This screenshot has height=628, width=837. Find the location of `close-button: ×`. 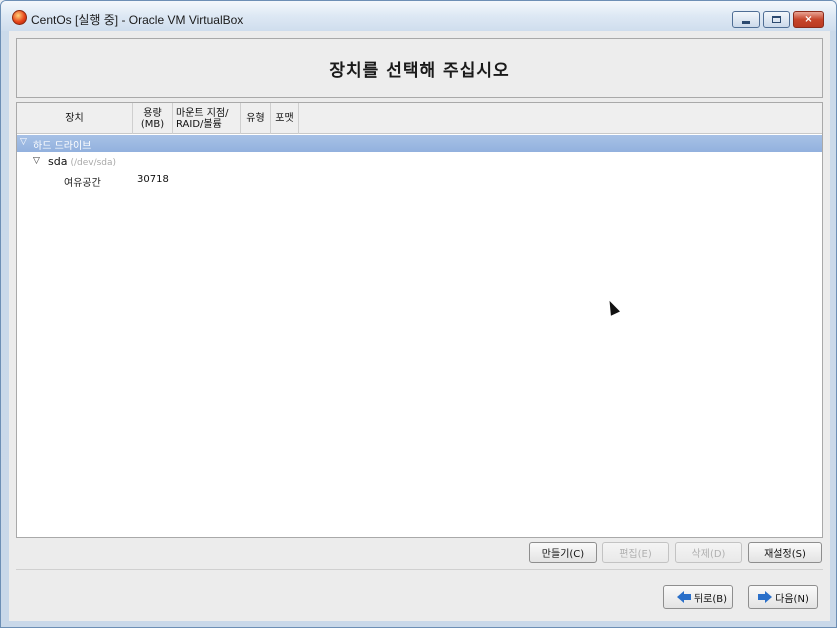

close-button: × is located at coordinates (808, 19).